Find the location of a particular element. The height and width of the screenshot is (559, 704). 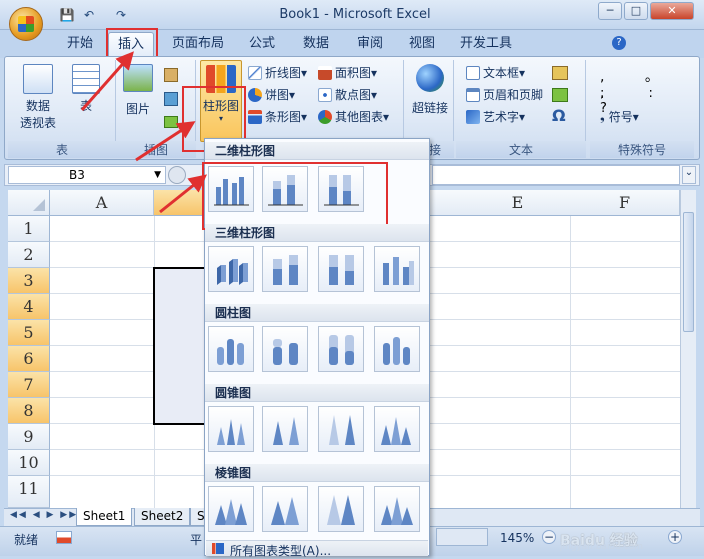

line-chart-button: 折线图 ▾ is located at coordinates (277, 72).